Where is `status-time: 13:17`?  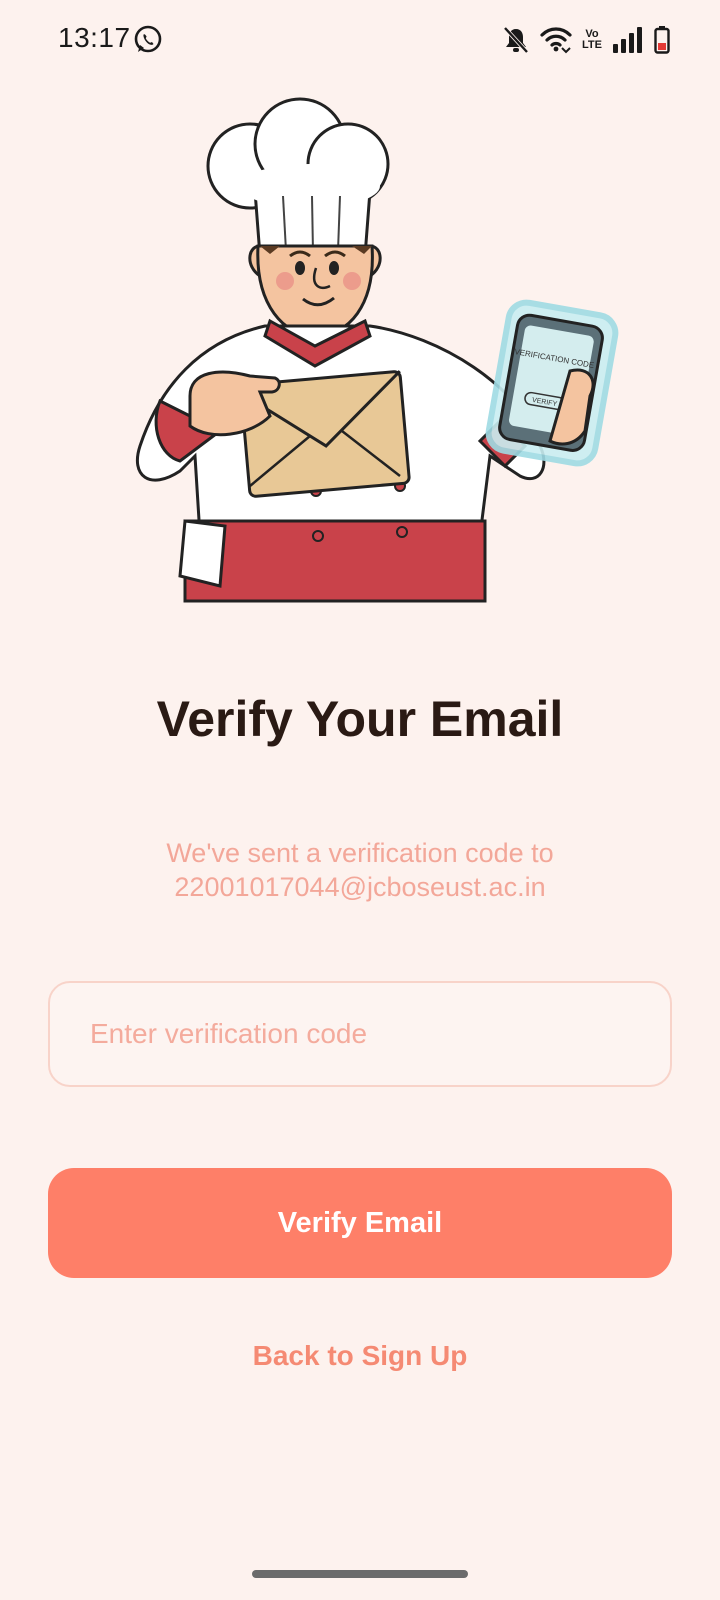 status-time: 13:17 is located at coordinates (94, 37).